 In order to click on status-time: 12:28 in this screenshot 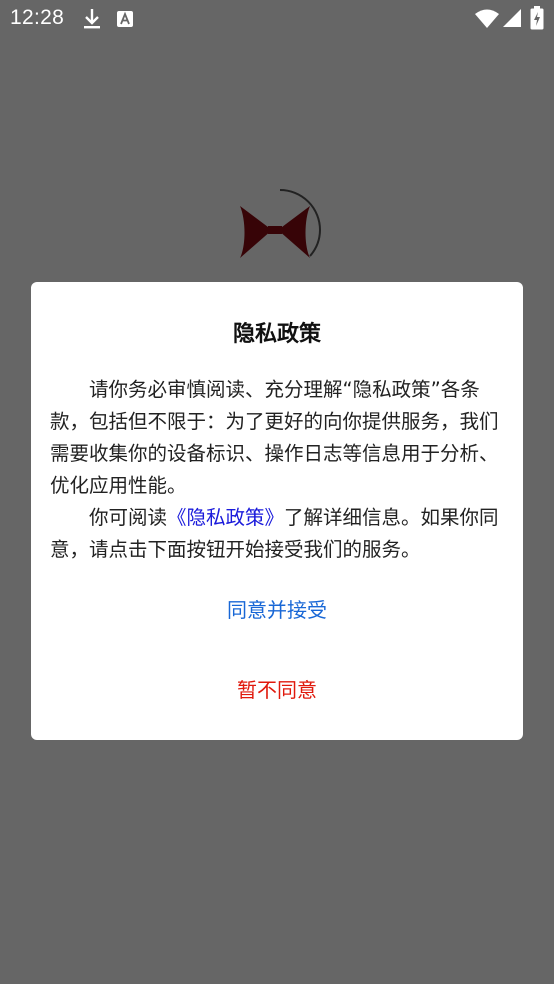, I will do `click(37, 17)`.